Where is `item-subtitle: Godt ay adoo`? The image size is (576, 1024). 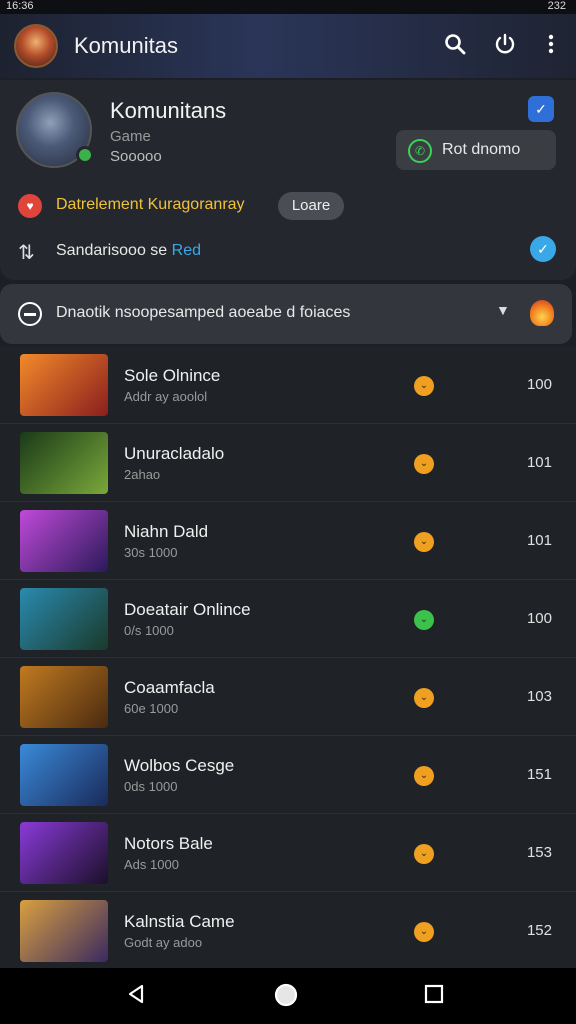 item-subtitle: Godt ay adoo is located at coordinates (163, 942).